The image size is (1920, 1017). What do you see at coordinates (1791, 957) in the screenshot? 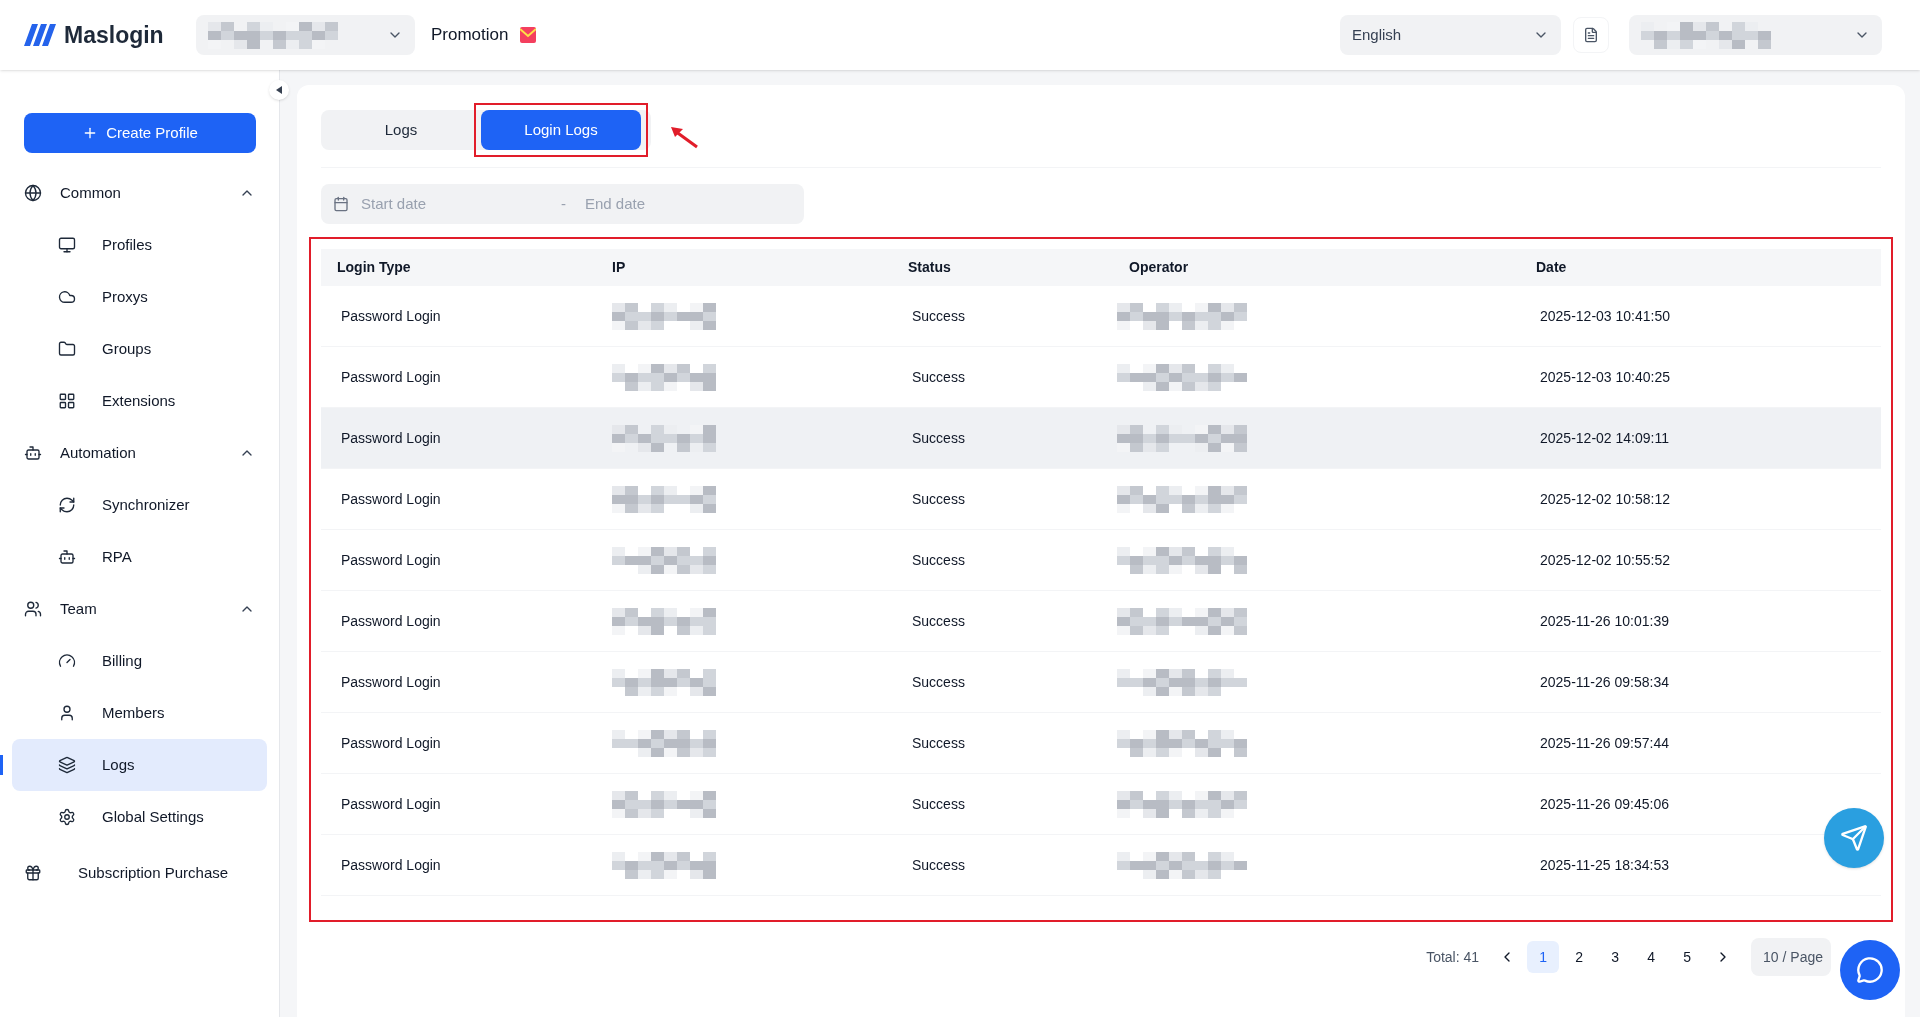
I see `page-size-select: 10 / Page` at bounding box center [1791, 957].